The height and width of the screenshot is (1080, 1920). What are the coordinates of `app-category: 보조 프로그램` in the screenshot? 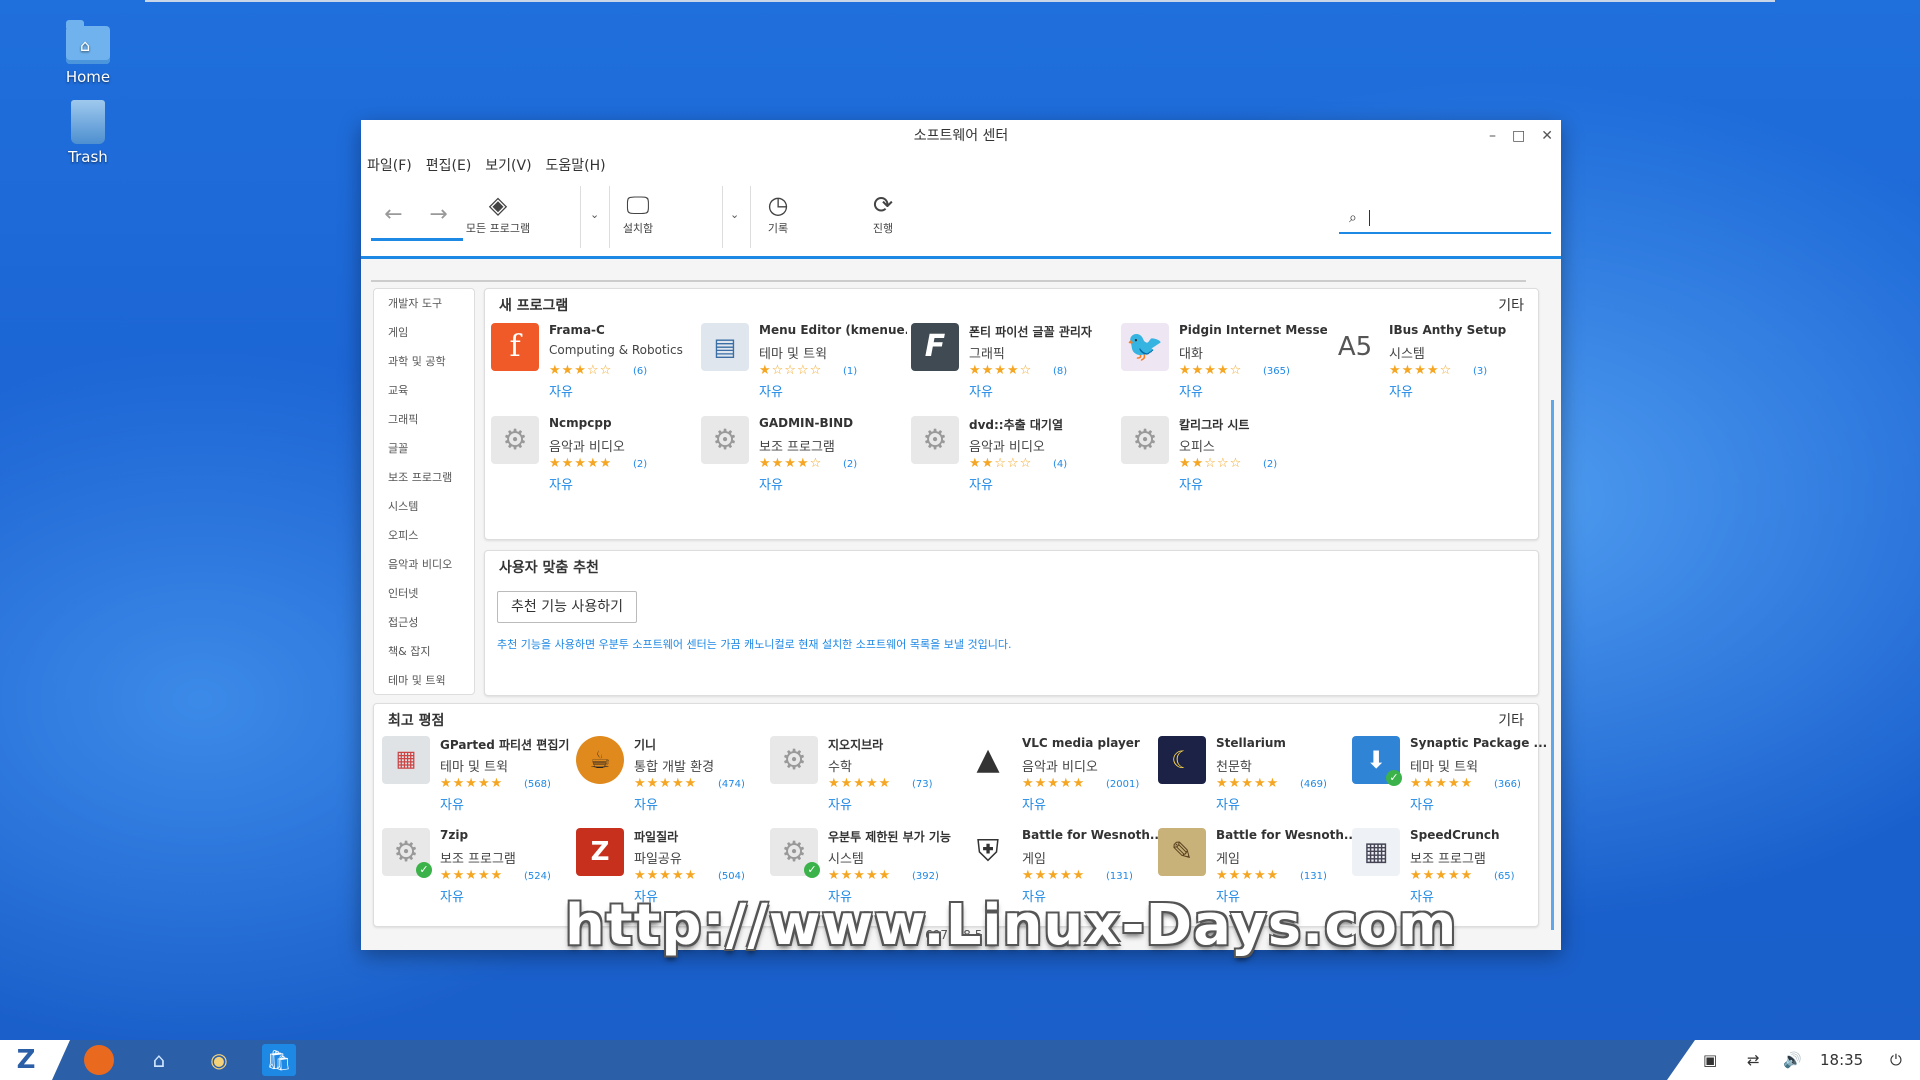 It's located at (797, 447).